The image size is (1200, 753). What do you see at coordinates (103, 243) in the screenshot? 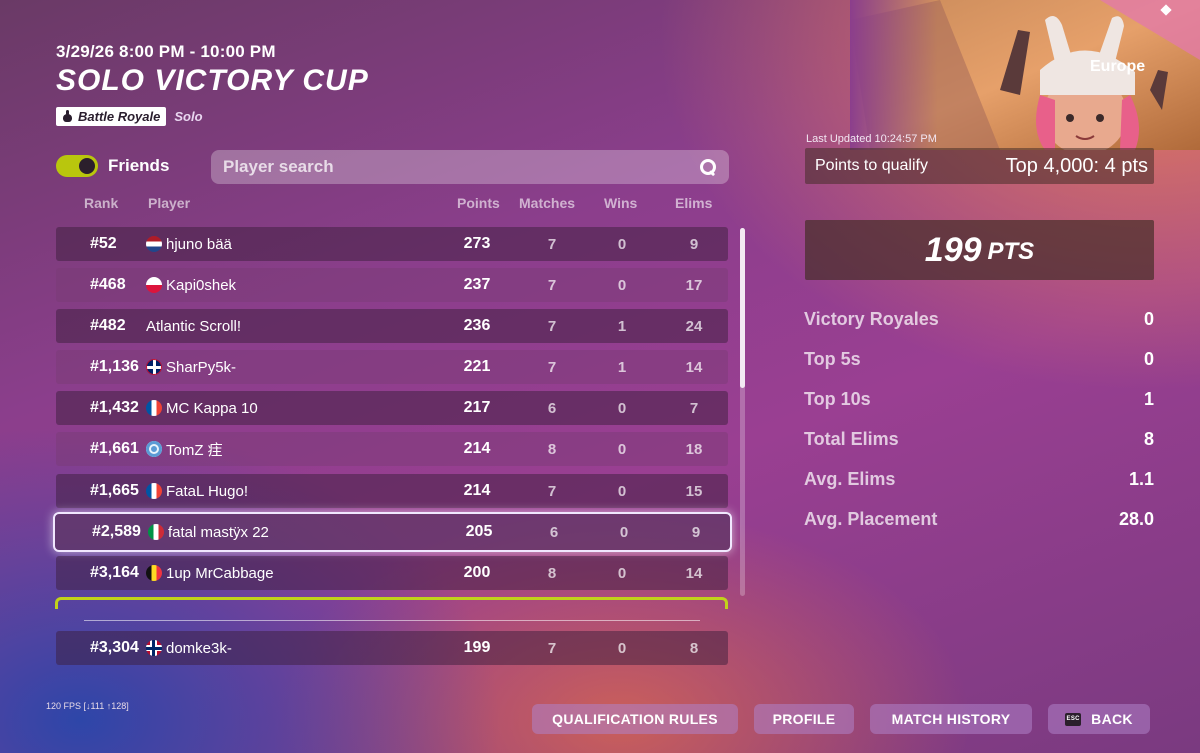
I see `row-rank: #52` at bounding box center [103, 243].